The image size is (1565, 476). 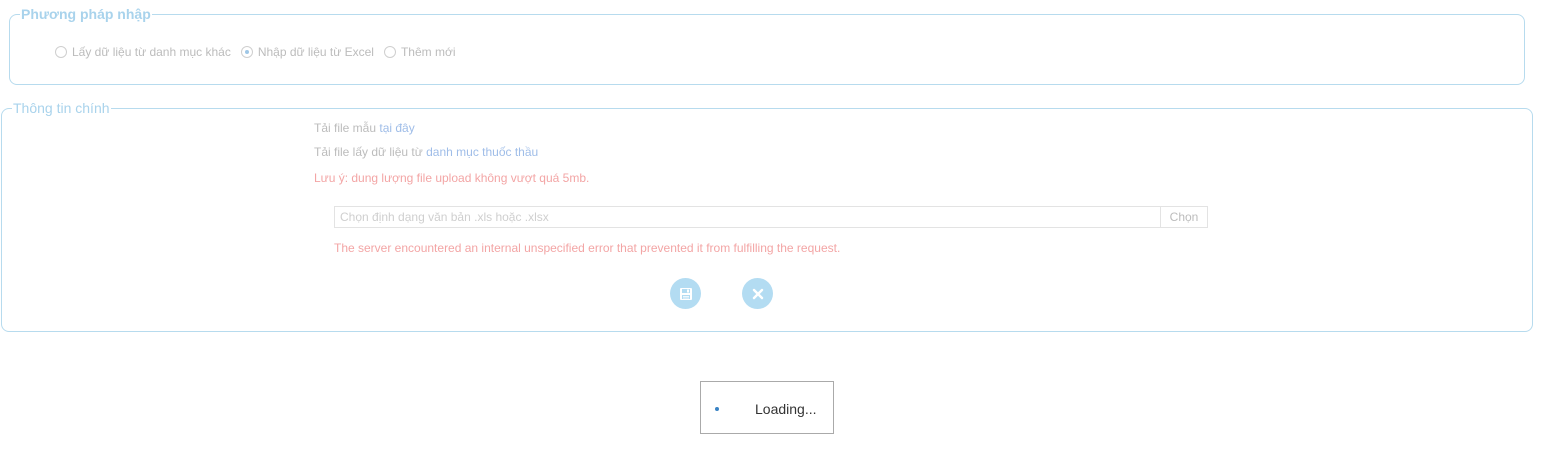 I want to click on radio-option-excel: Nhập dữ liệu từ Excel, so click(x=307, y=52).